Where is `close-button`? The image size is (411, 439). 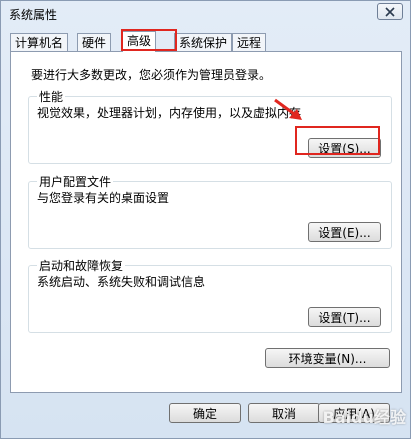
close-button is located at coordinates (390, 11).